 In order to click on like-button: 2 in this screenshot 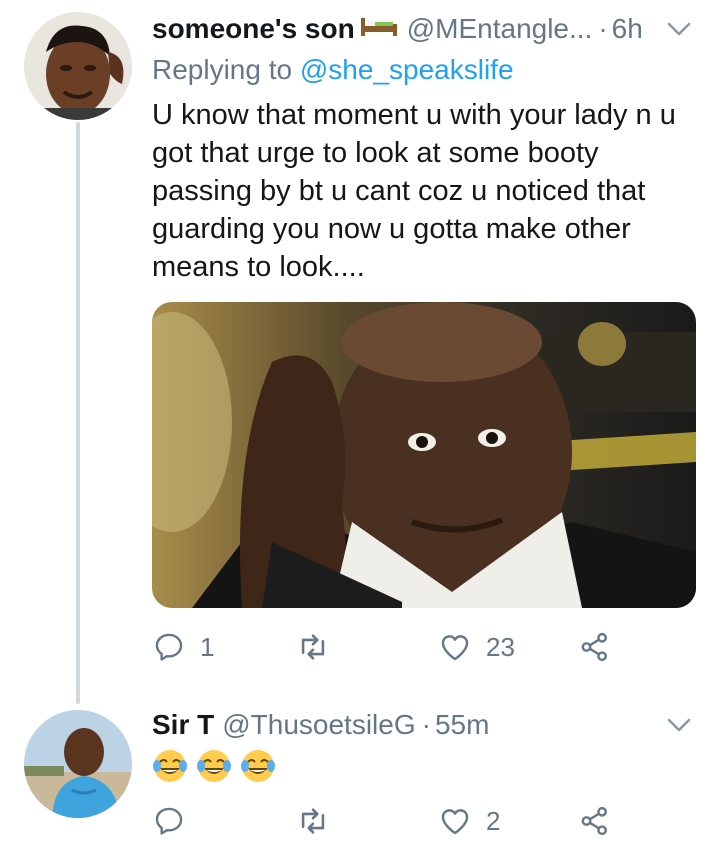, I will do `click(469, 821)`.